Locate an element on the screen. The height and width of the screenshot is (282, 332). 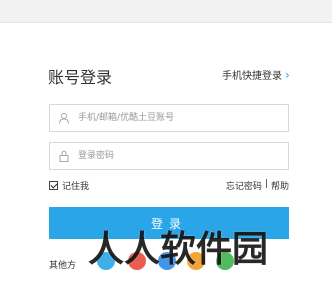
checkbox-icon is located at coordinates (53, 185).